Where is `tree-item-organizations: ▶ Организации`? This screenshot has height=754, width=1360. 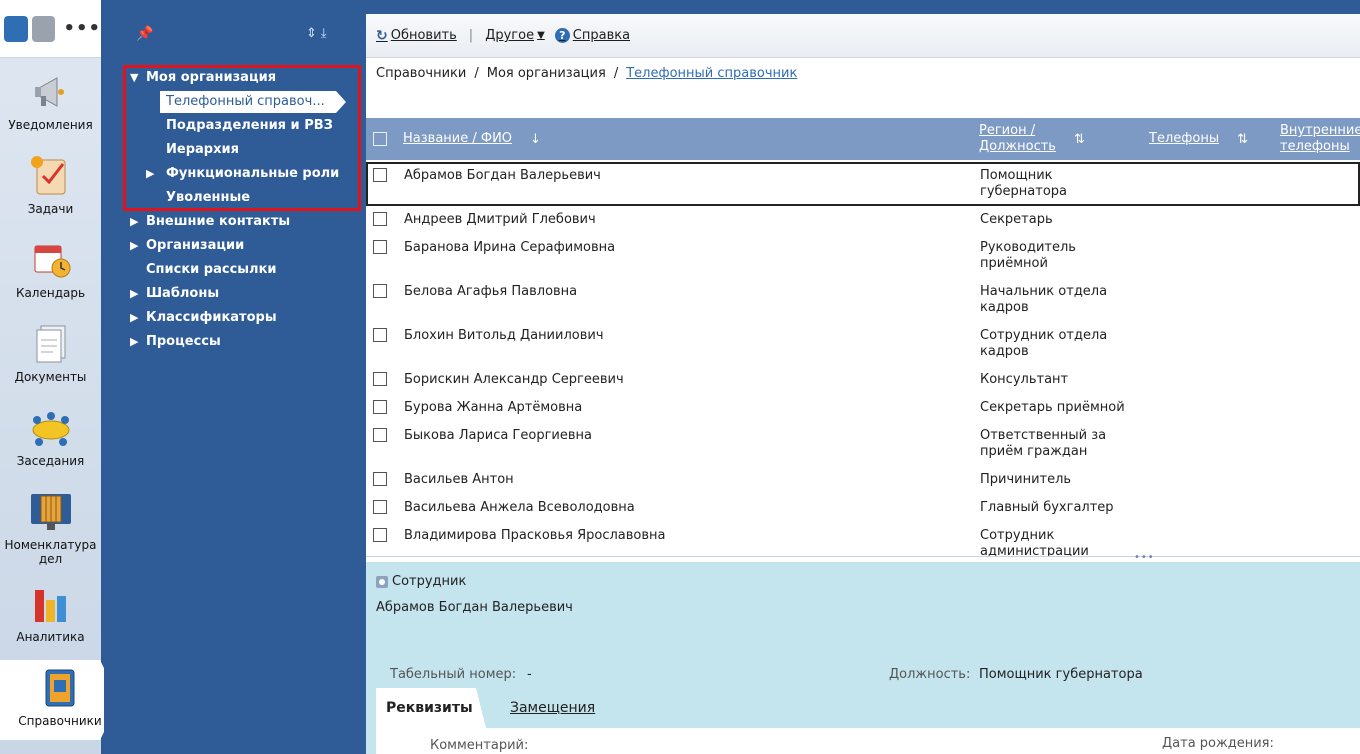 tree-item-organizations: ▶ Организации is located at coordinates (187, 246).